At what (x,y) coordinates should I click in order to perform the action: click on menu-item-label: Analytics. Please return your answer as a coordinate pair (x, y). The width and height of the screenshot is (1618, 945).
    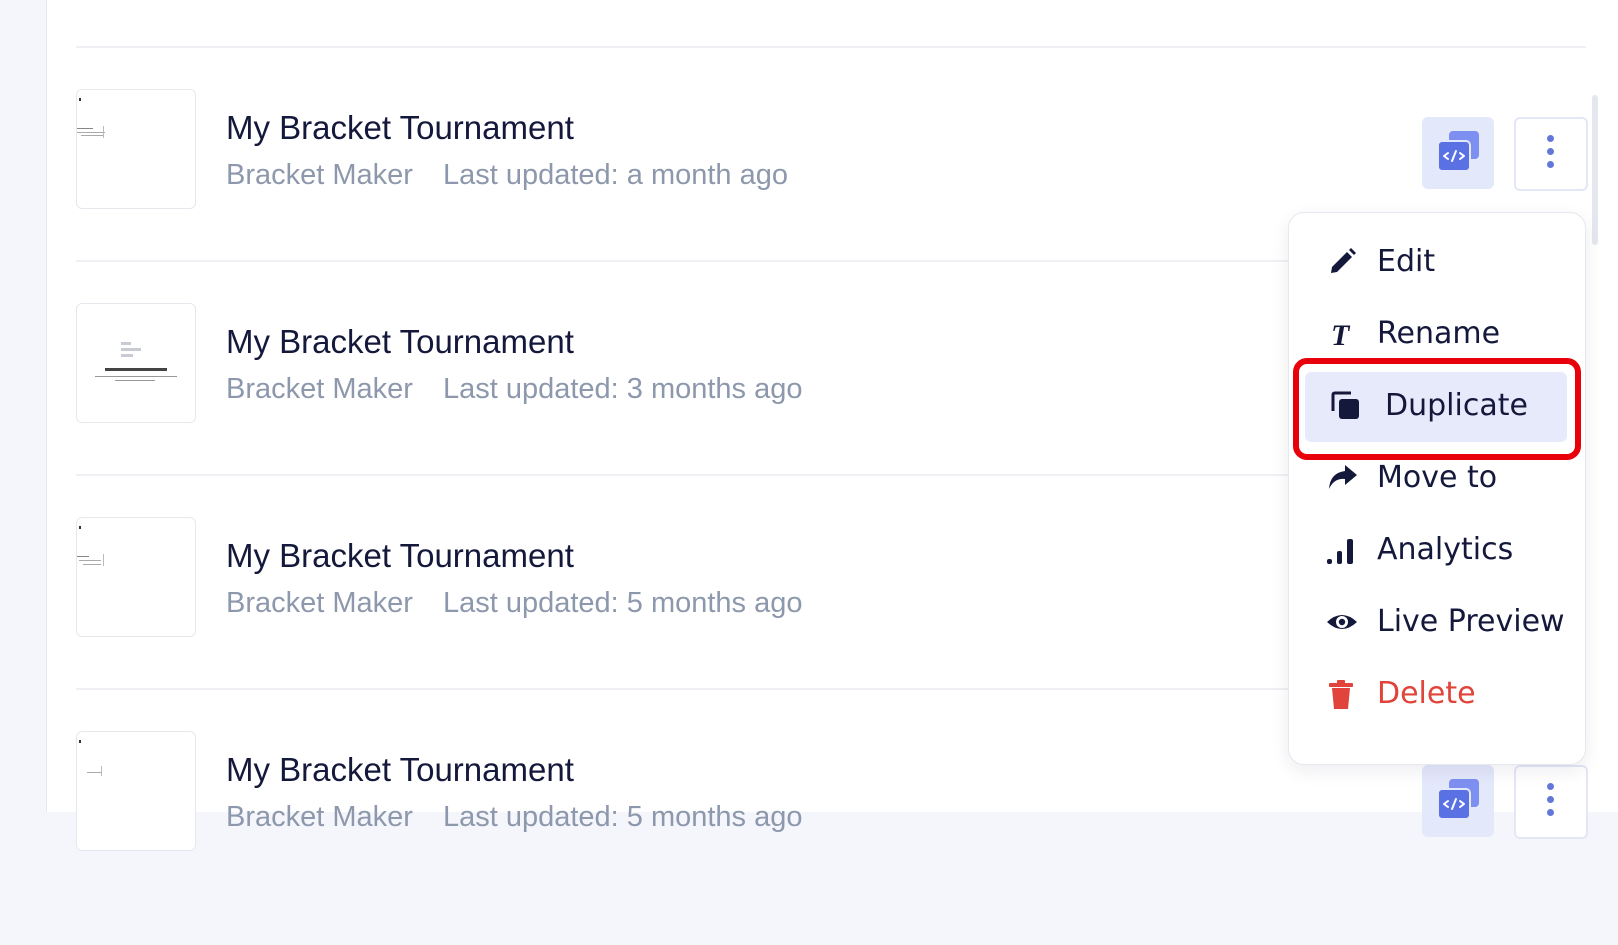
    Looking at the image, I should click on (1445, 549).